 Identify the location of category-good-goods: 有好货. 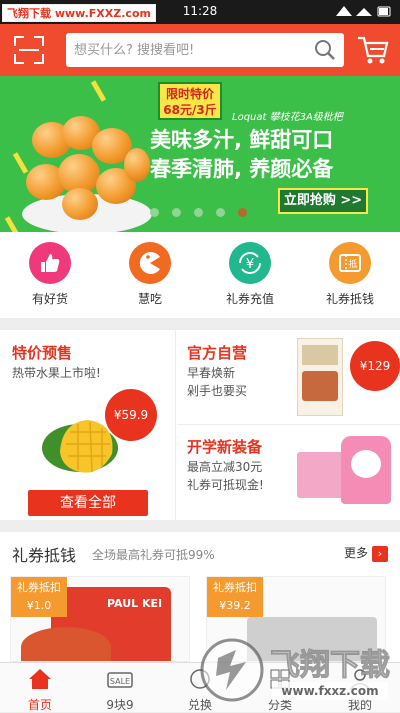
(50, 274).